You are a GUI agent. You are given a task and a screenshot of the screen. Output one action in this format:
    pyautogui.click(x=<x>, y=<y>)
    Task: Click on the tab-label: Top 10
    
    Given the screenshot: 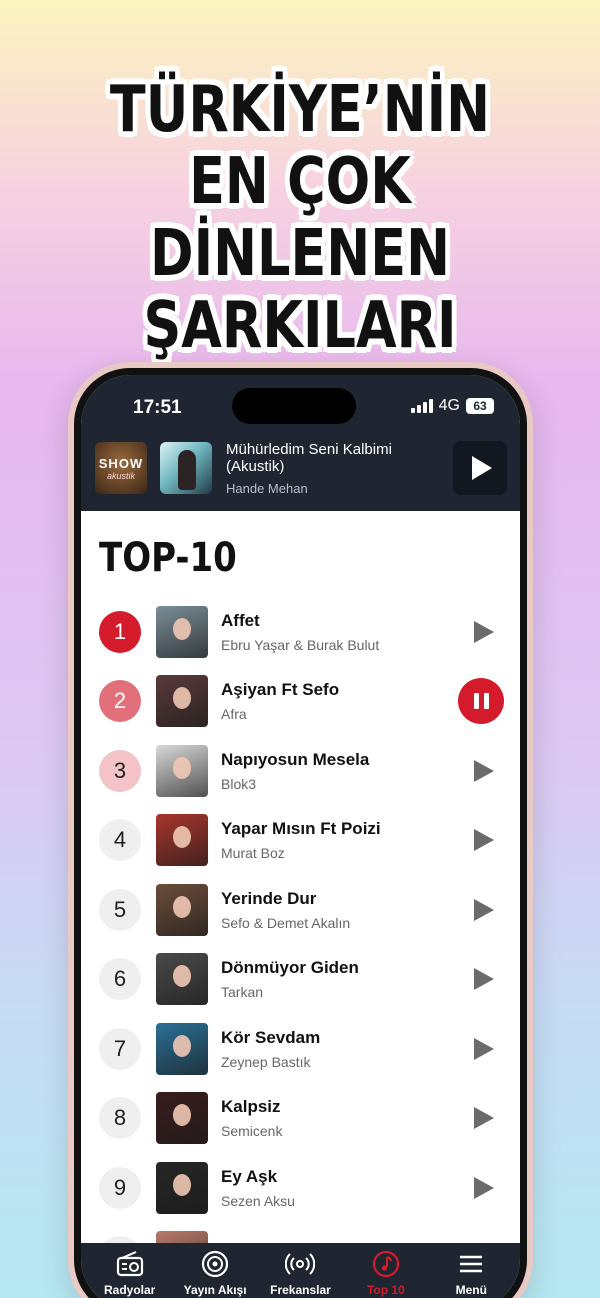 What is the action you would take?
    pyautogui.click(x=385, y=1290)
    